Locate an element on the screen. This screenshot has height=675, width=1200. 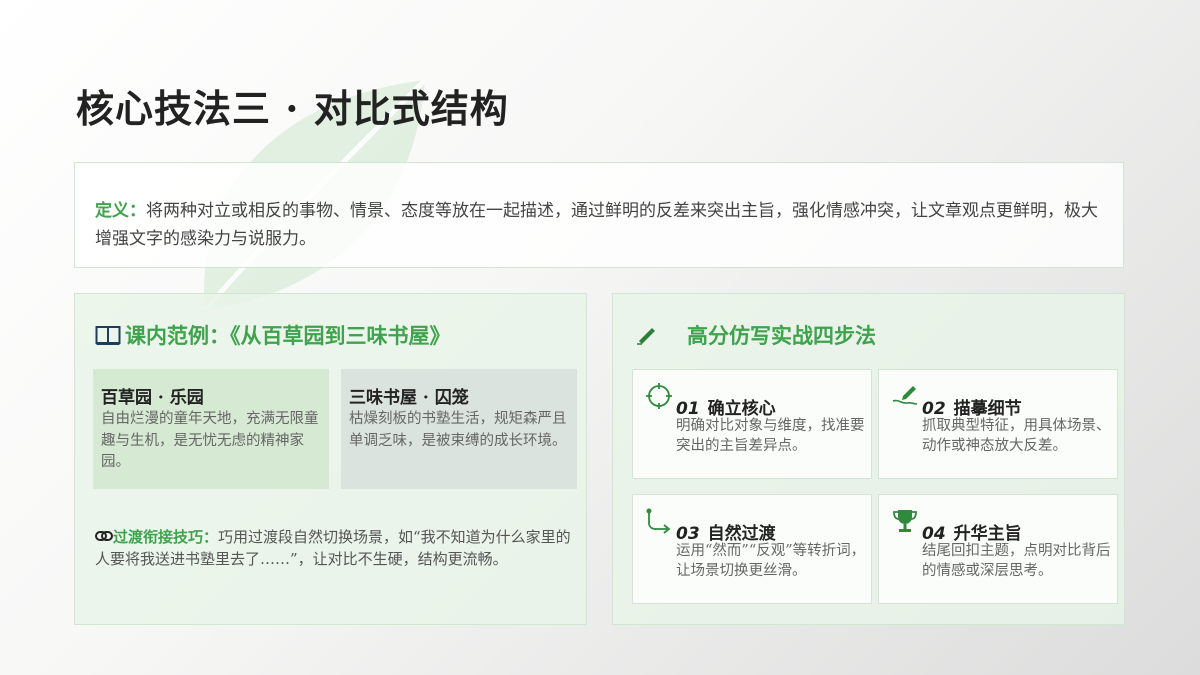
card-title: 百草园 · 乐园 is located at coordinates (152, 398).